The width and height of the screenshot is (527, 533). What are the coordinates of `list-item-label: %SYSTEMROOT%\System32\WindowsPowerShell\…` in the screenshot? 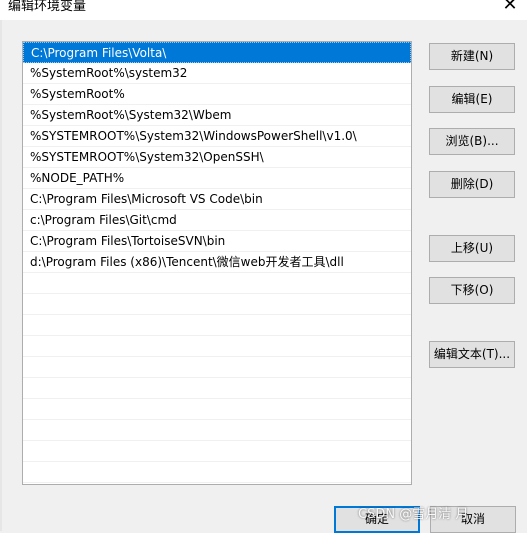 It's located at (193, 136).